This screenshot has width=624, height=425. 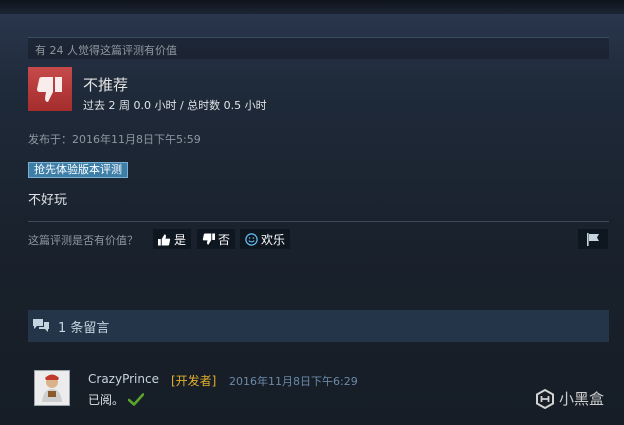 I want to click on report-flag-button, so click(x=593, y=239).